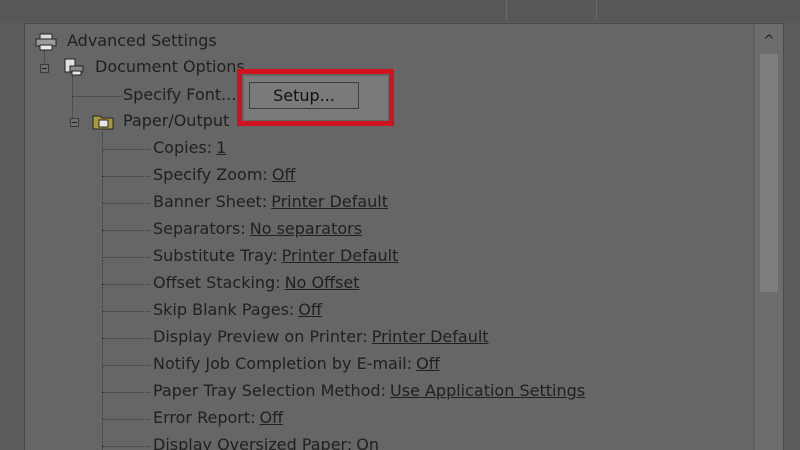 This screenshot has width=800, height=450. I want to click on setting-error-report: Error Report: Off, so click(218, 418).